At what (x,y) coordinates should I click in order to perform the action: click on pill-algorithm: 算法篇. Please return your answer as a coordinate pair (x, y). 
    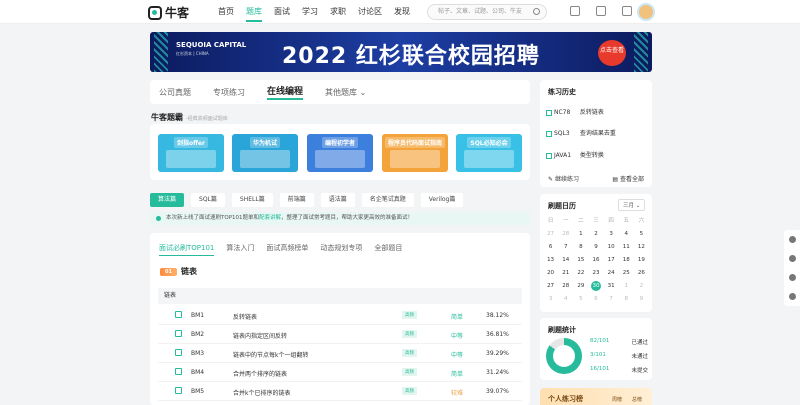
    Looking at the image, I should click on (167, 200).